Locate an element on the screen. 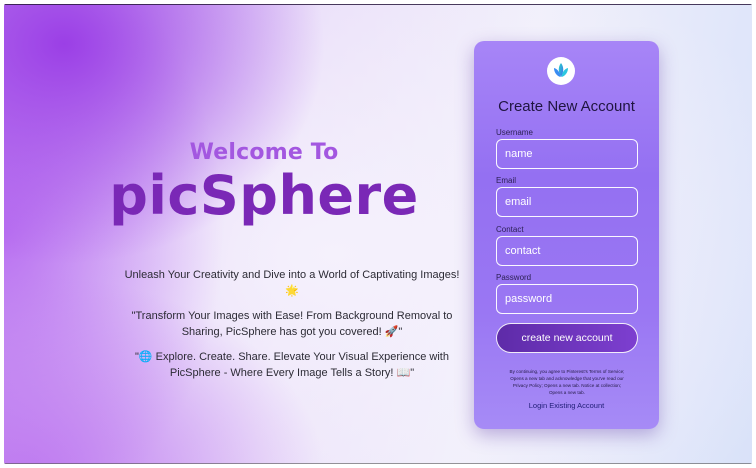 Image resolution: width=756 pixels, height=468 pixels. login-existing-link: Login Existing Account is located at coordinates (566, 405).